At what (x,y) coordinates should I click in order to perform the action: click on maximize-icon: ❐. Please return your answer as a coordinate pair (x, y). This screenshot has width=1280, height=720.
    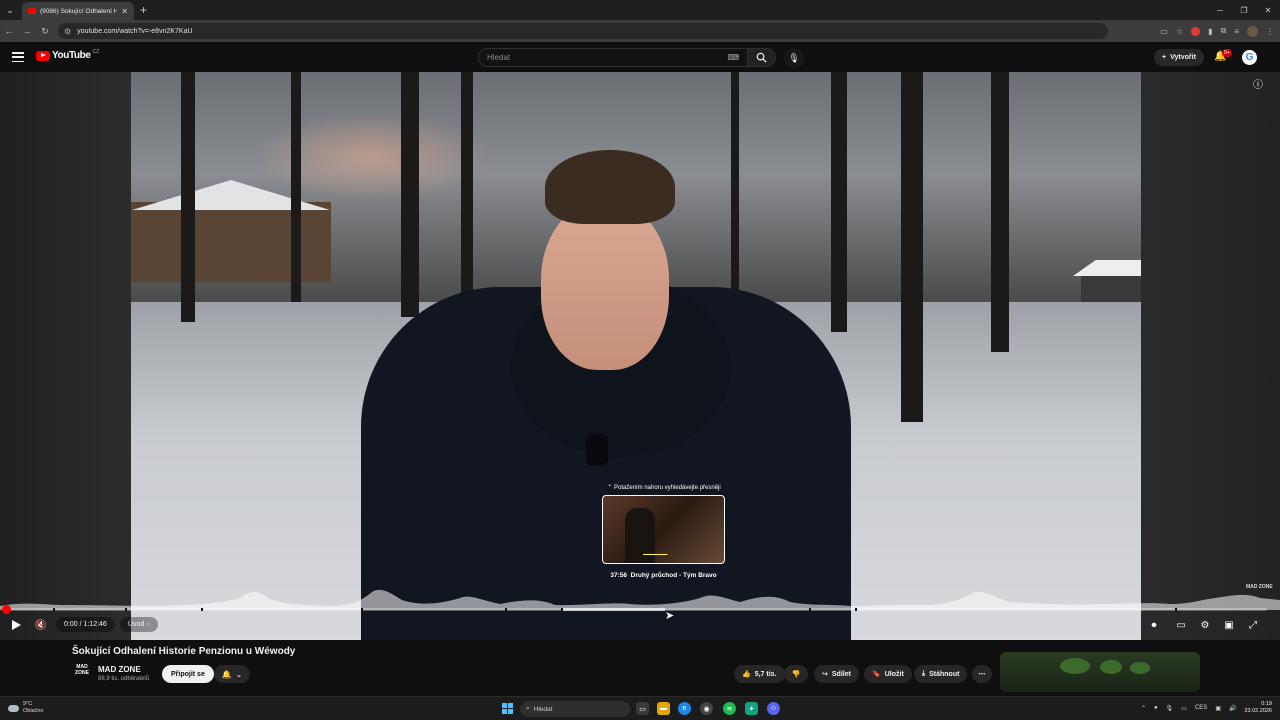
    Looking at the image, I should click on (1244, 10).